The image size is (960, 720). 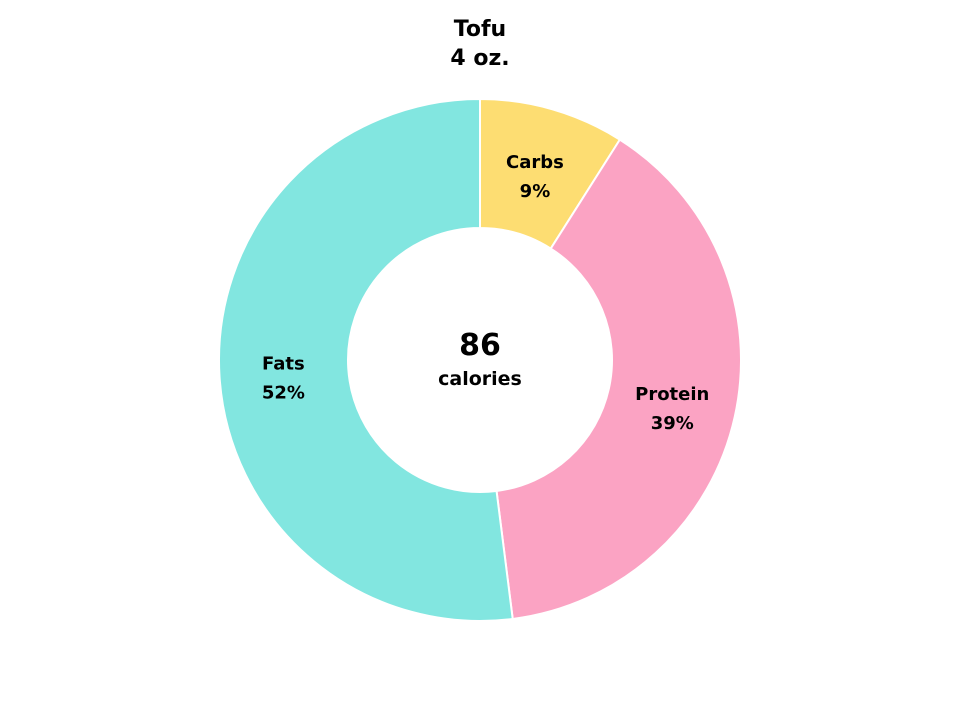 I want to click on slice-label-protein: Protein, so click(x=672, y=394).